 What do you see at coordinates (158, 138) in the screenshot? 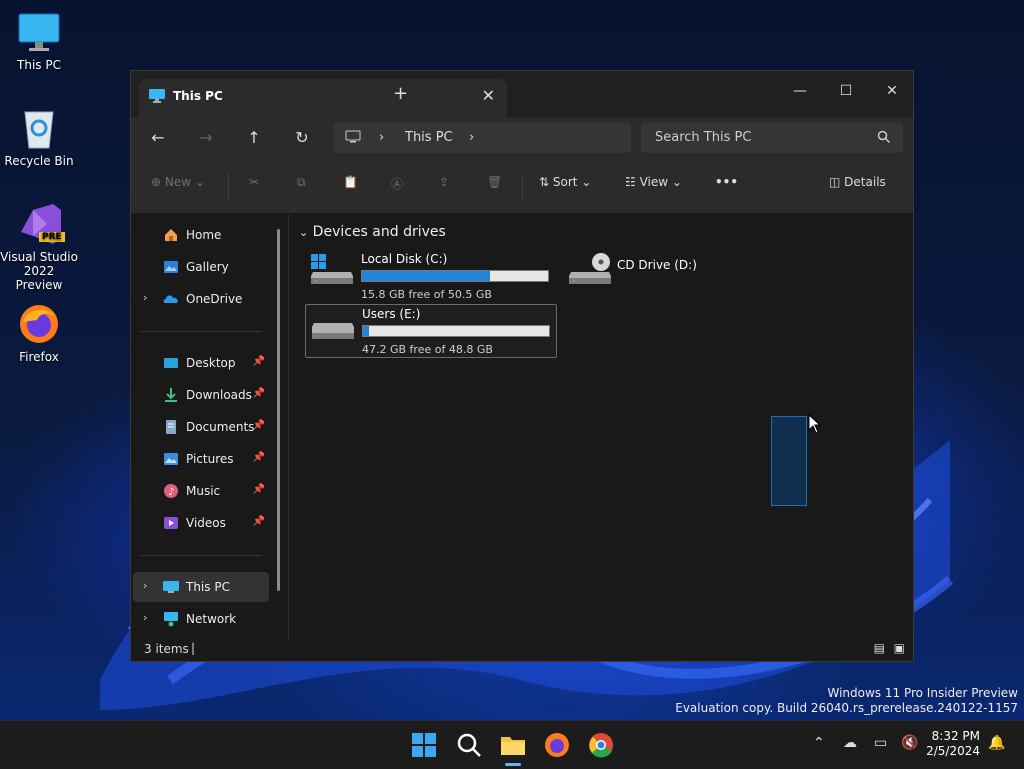
I see `back-button: ←` at bounding box center [158, 138].